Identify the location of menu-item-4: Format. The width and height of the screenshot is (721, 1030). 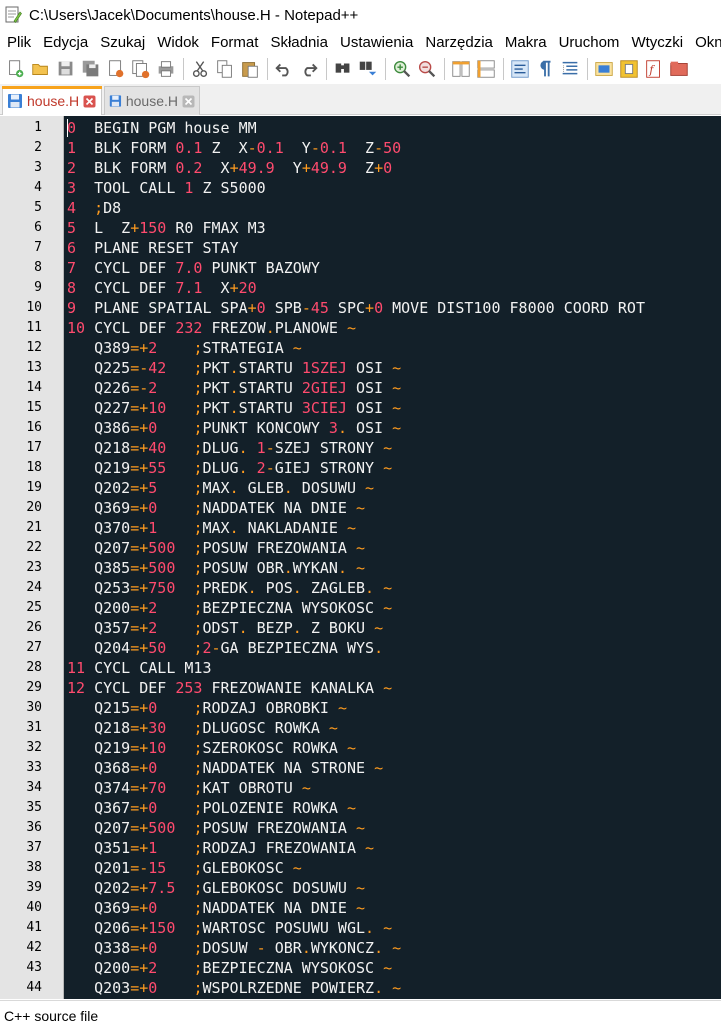
(234, 42).